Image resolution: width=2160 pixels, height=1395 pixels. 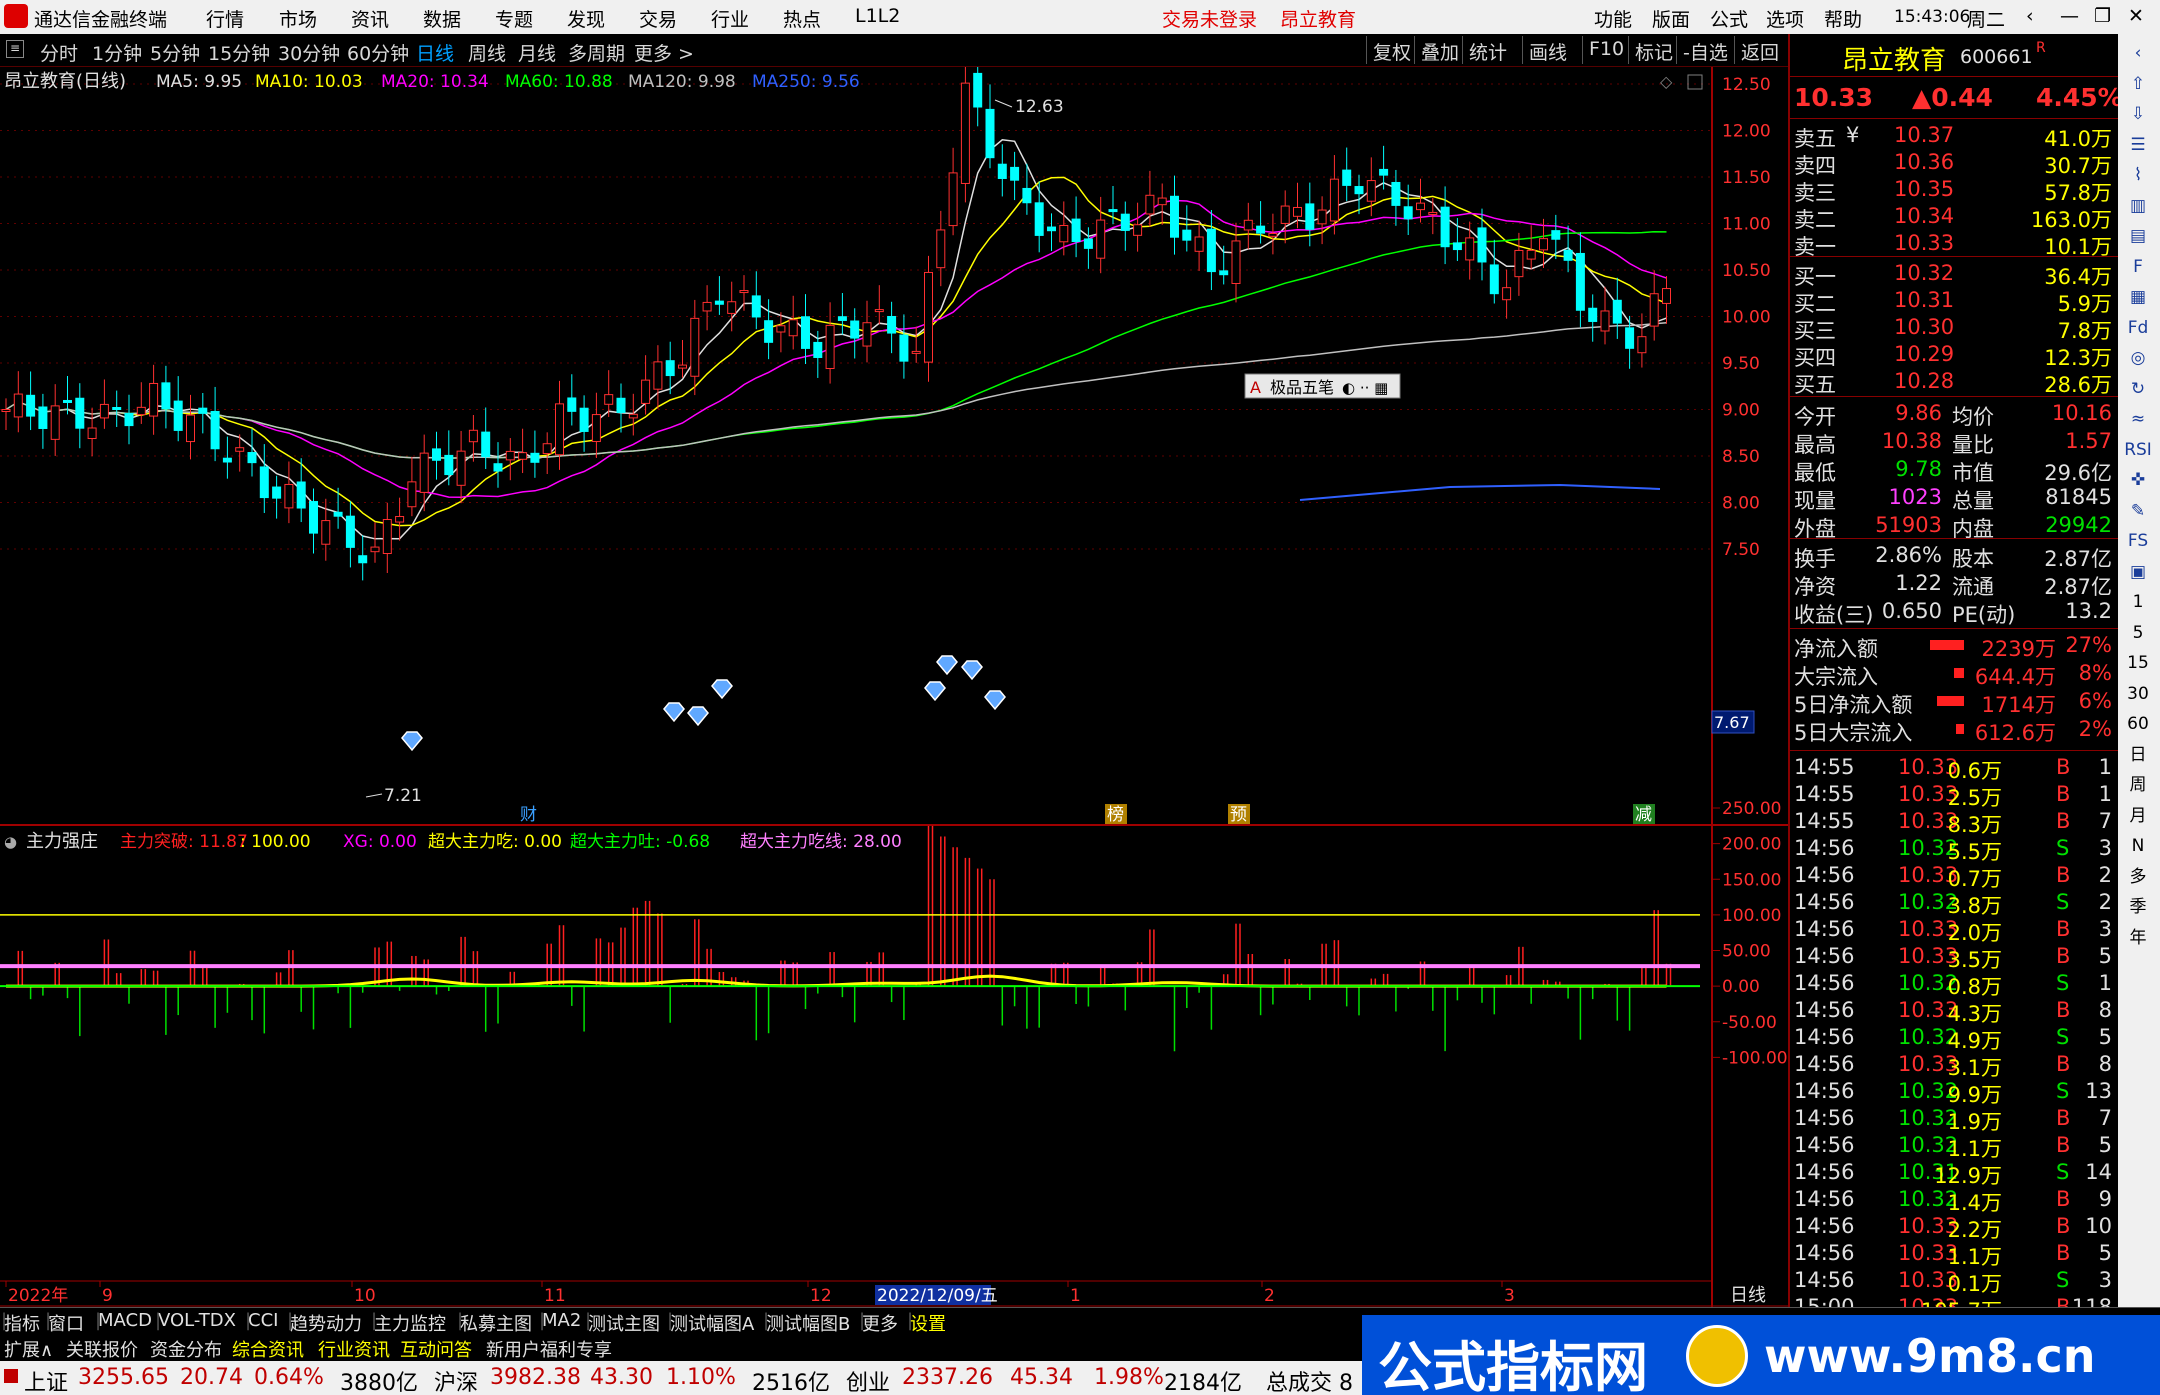 What do you see at coordinates (2138, 633) in the screenshot?
I see `period-shortcut-19: 5` at bounding box center [2138, 633].